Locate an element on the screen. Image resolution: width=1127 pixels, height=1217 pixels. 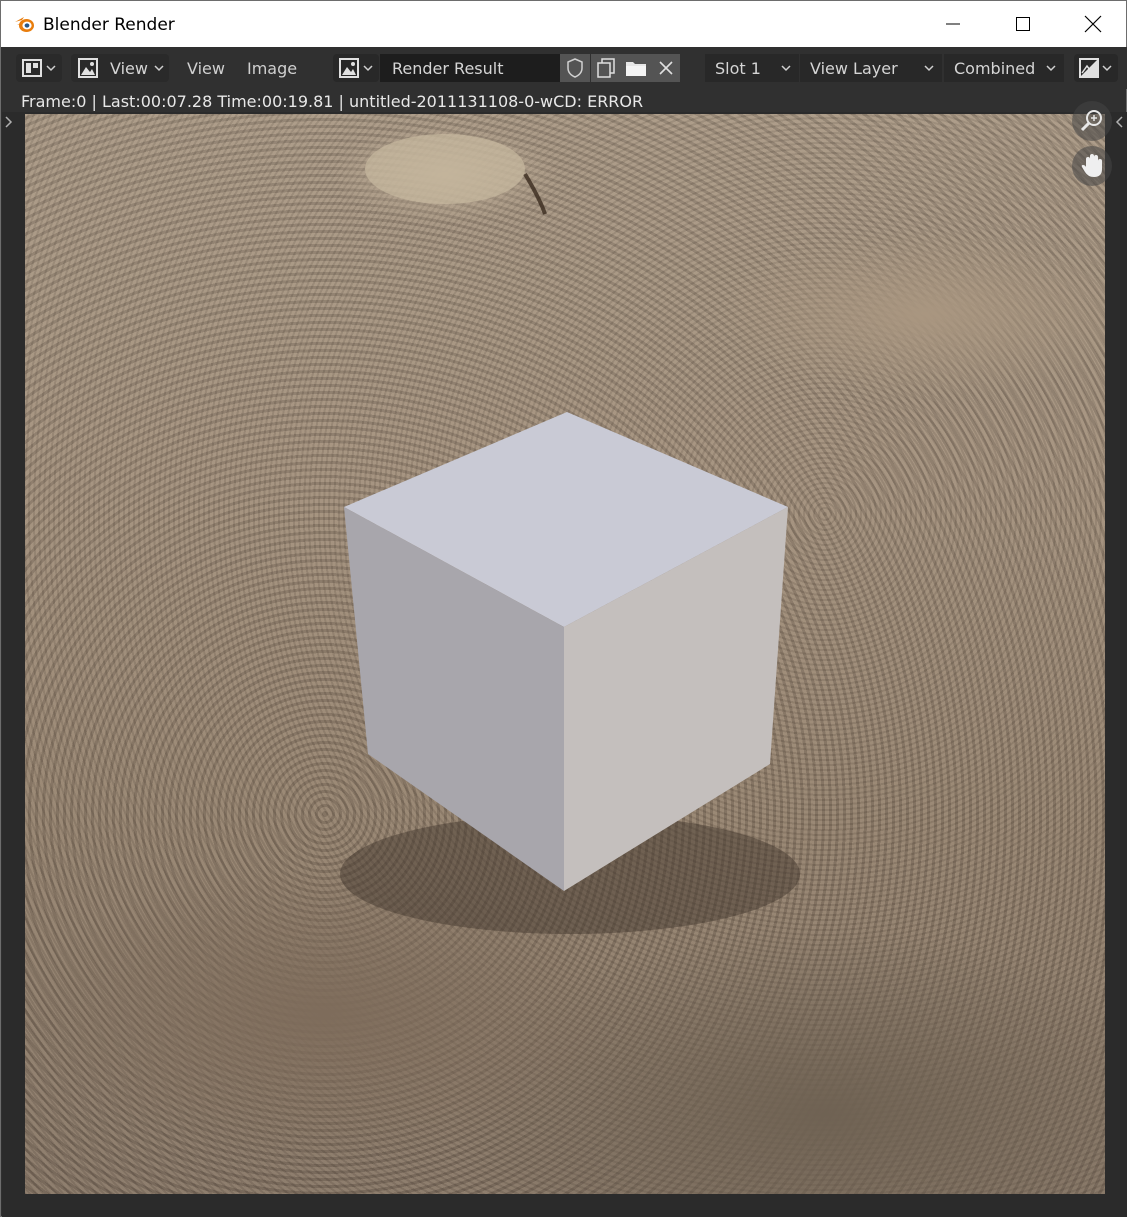
display-channels-button is located at coordinates (1096, 68).